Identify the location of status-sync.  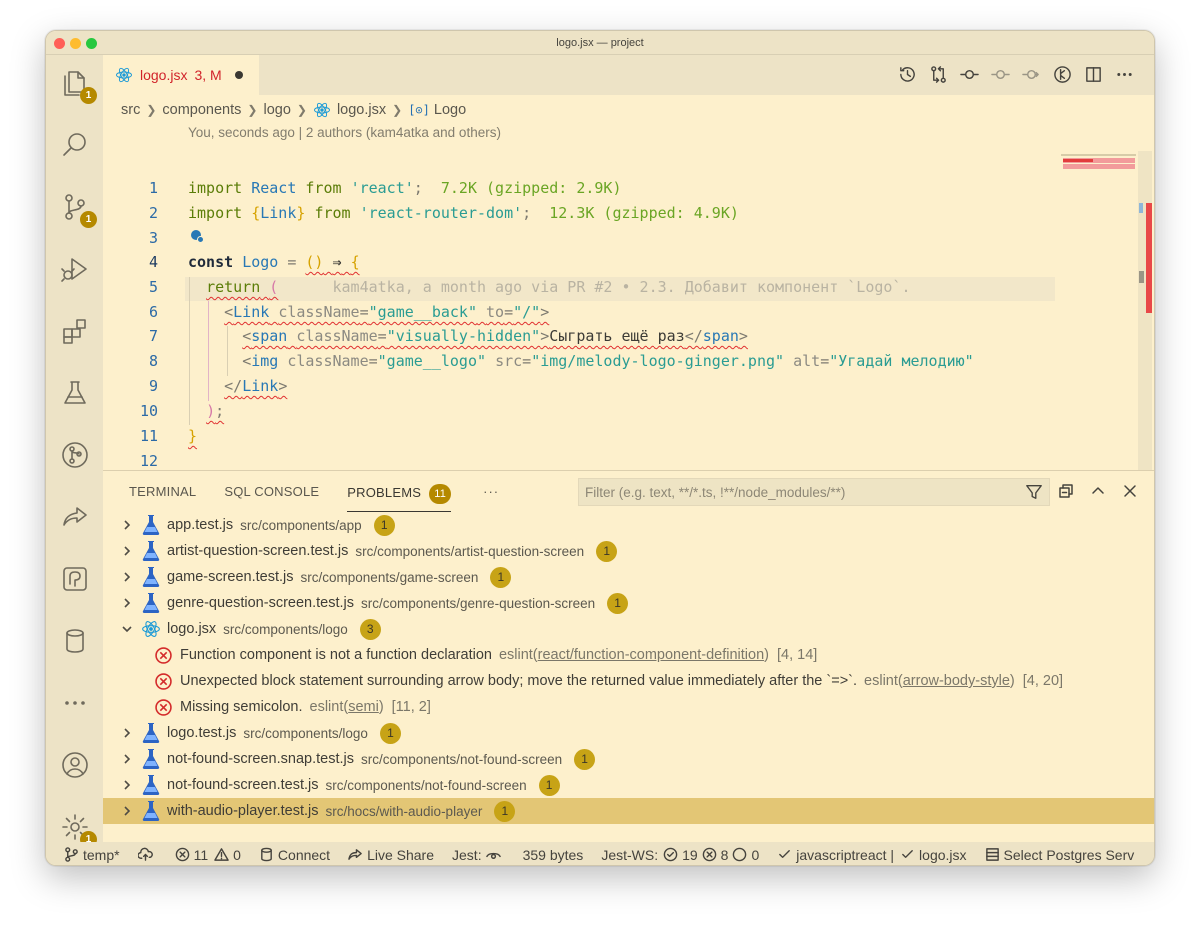
(147, 854).